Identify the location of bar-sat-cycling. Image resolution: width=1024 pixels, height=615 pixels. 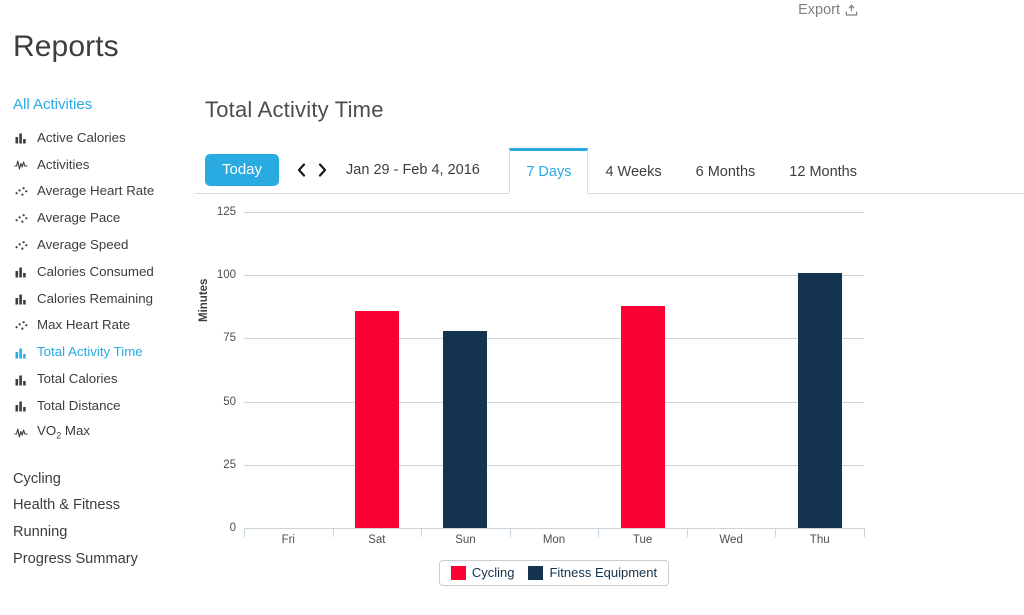
(376, 419).